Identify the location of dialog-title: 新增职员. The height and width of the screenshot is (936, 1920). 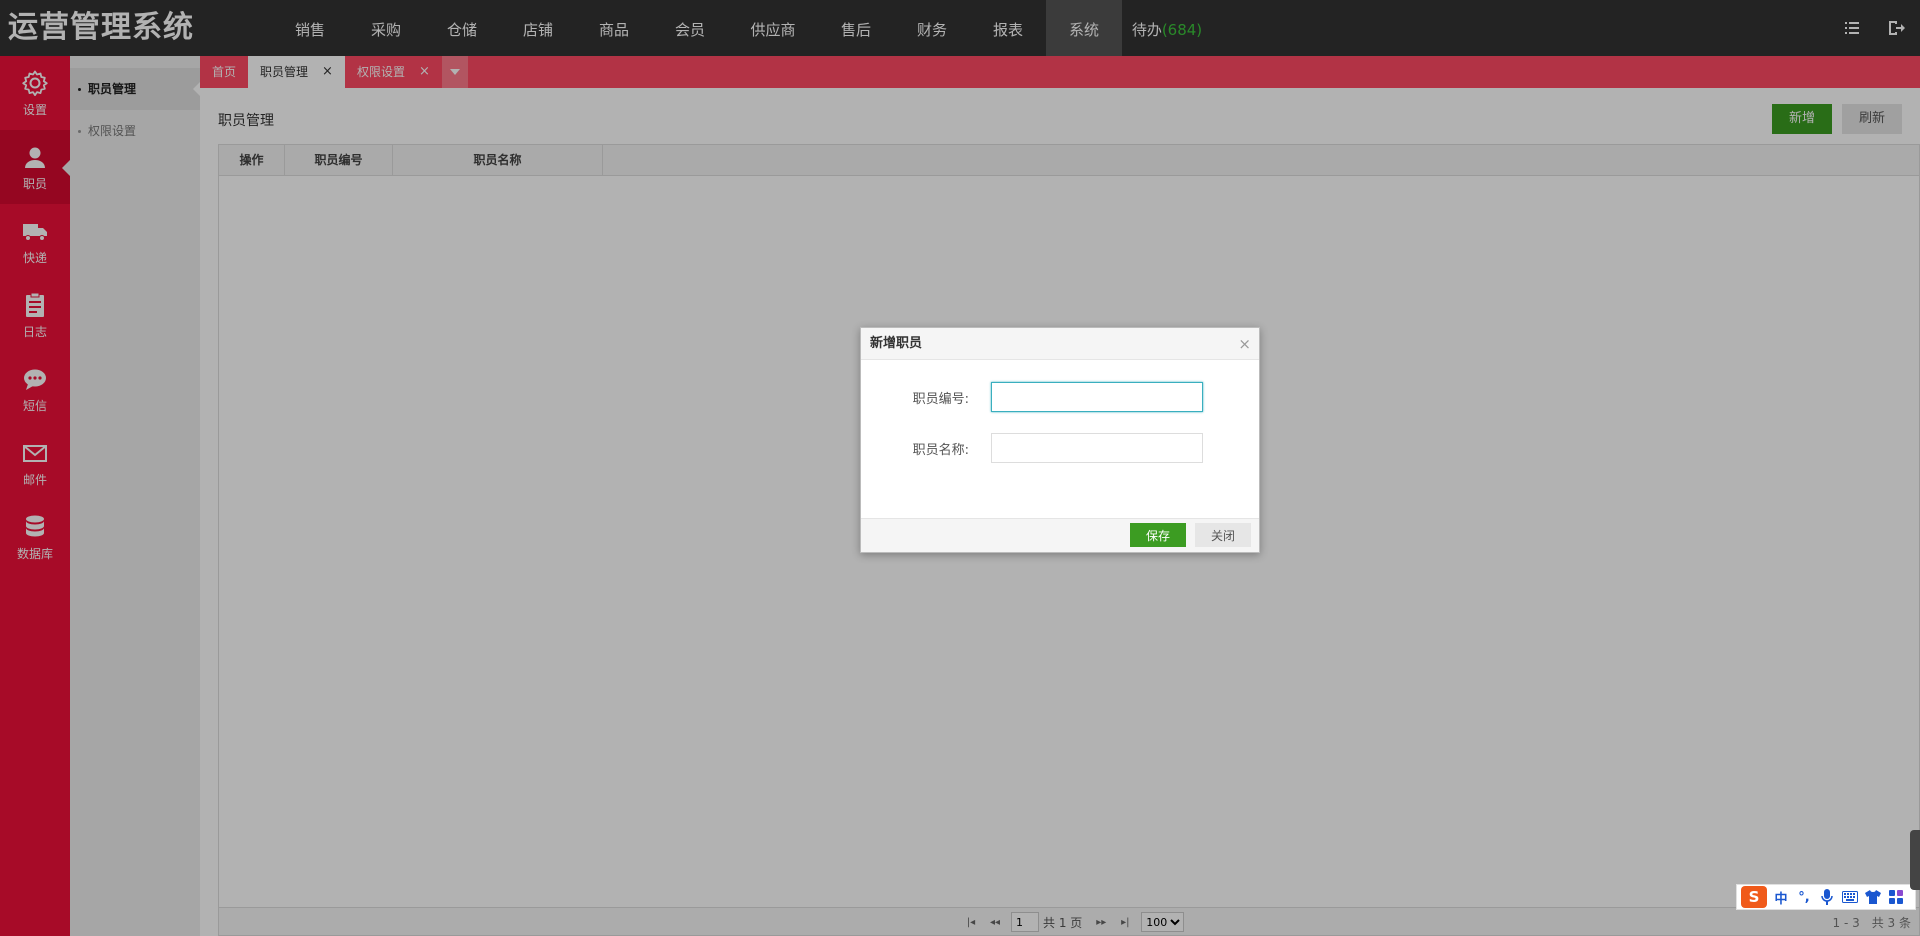
(896, 343).